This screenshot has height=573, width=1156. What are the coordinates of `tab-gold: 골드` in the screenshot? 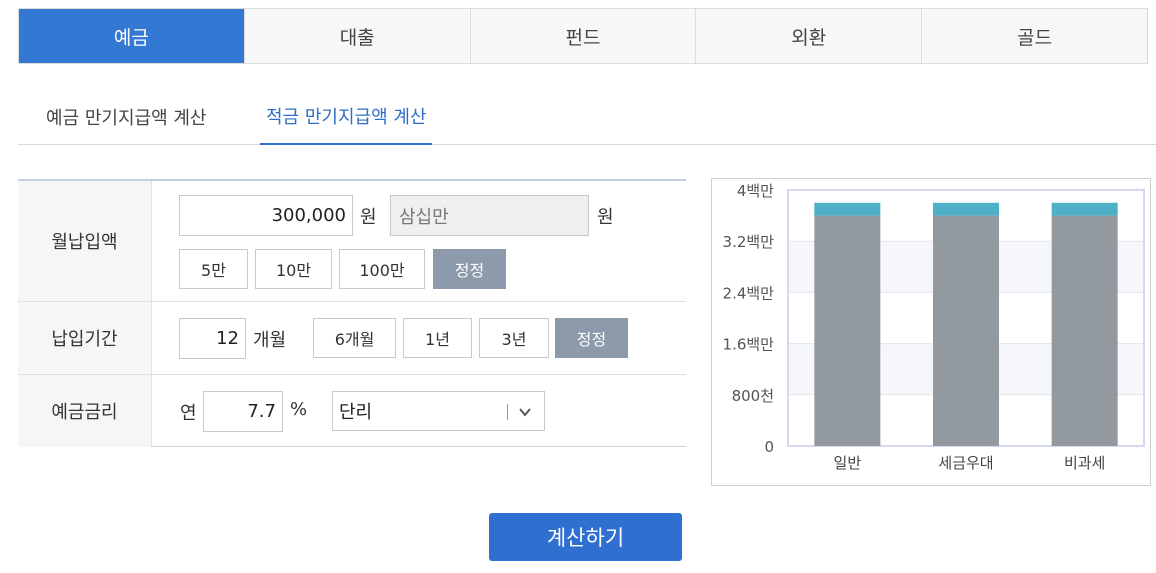 It's located at (1034, 36).